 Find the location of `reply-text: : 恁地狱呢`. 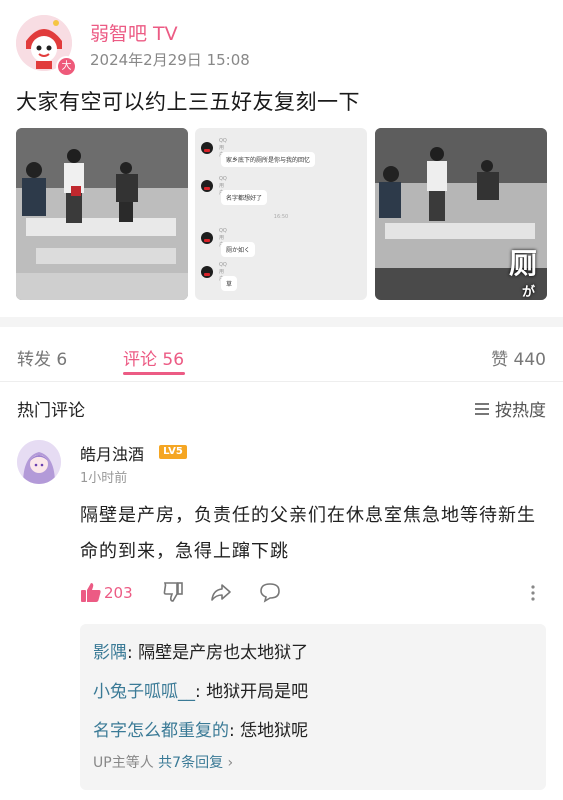

reply-text: : 恁地狱呢 is located at coordinates (269, 731).